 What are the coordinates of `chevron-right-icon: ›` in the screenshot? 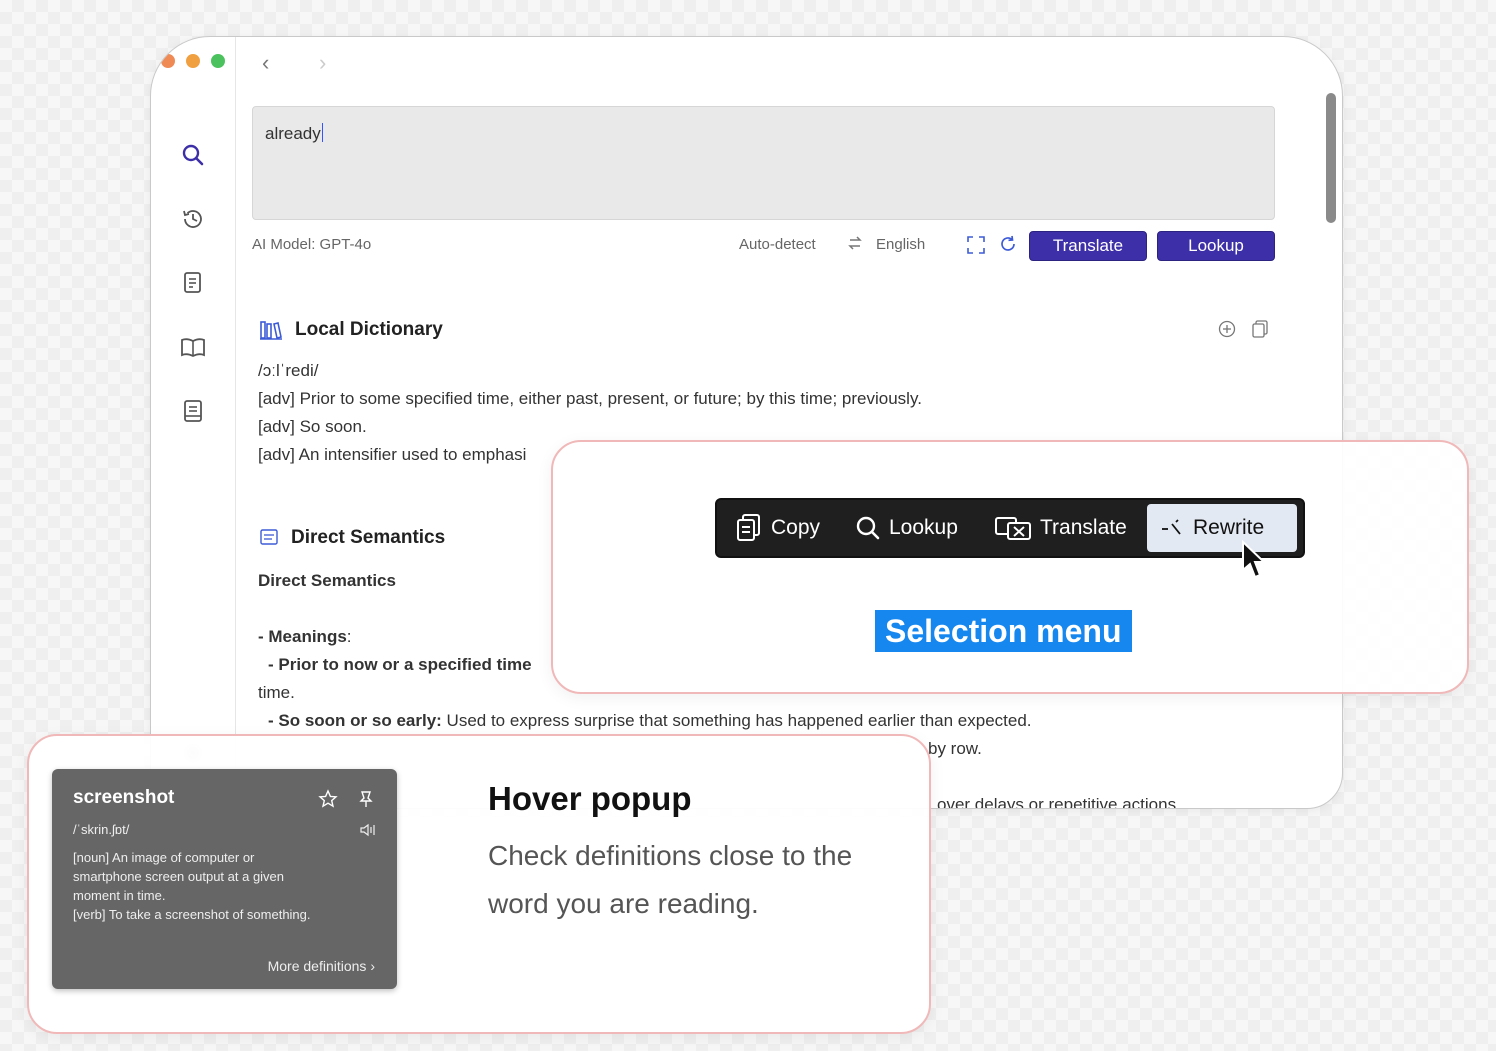 It's located at (372, 966).